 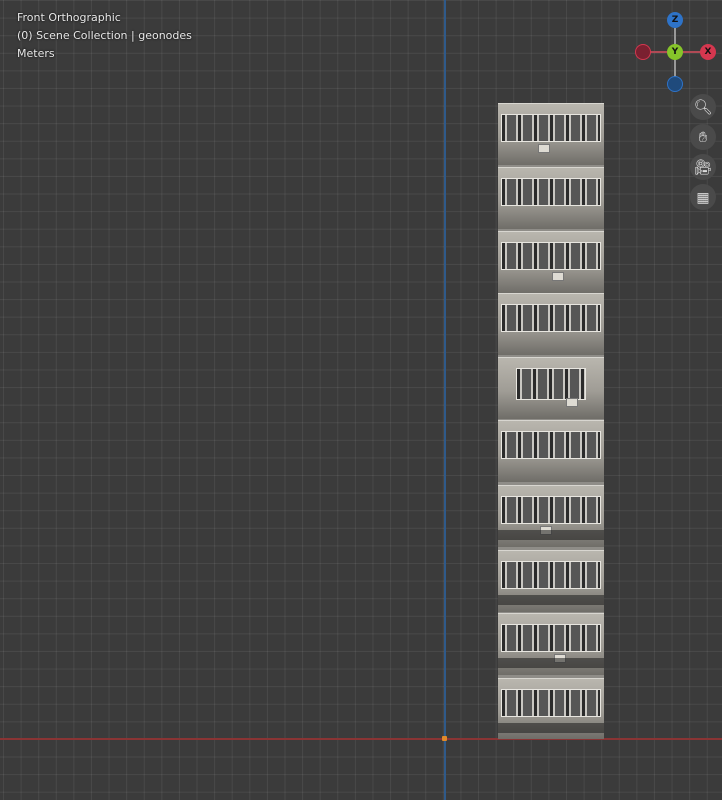 I want to click on gizmo-x-axis-ball: X, so click(x=708, y=52).